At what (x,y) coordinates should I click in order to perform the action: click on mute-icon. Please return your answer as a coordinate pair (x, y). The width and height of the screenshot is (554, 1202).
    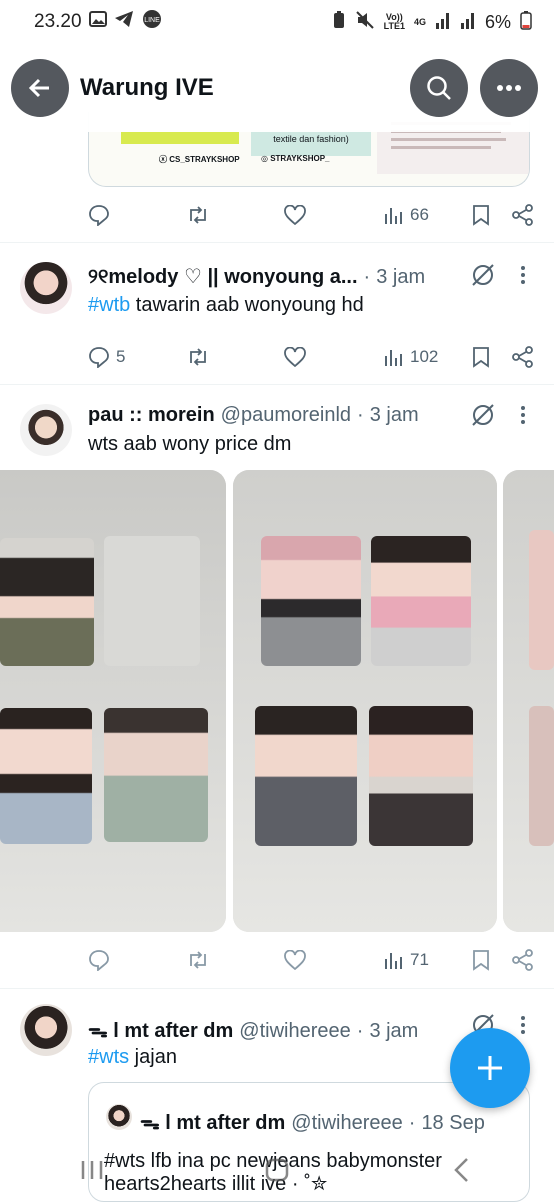
    Looking at the image, I should click on (365, 22).